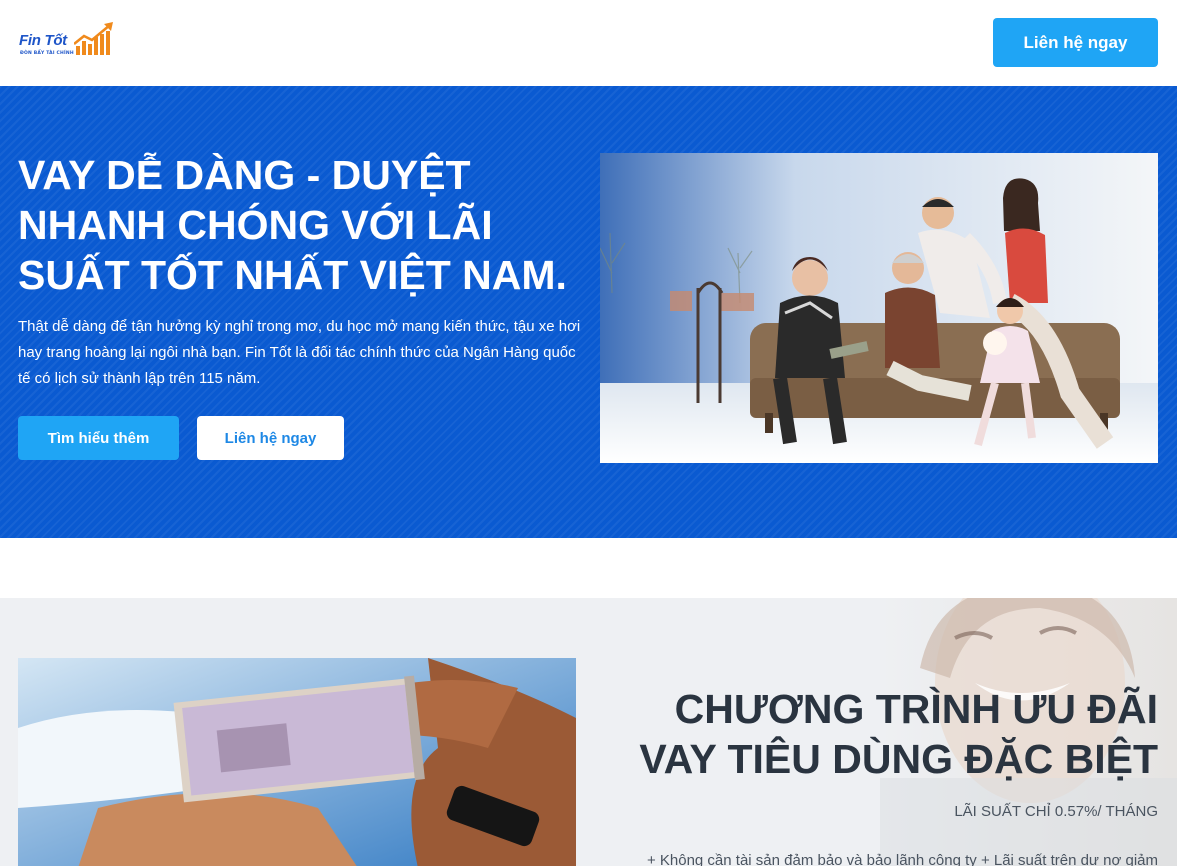 The height and width of the screenshot is (866, 1177). What do you see at coordinates (270, 438) in the screenshot?
I see `hero-contact-button: Liên hệ ngay` at bounding box center [270, 438].